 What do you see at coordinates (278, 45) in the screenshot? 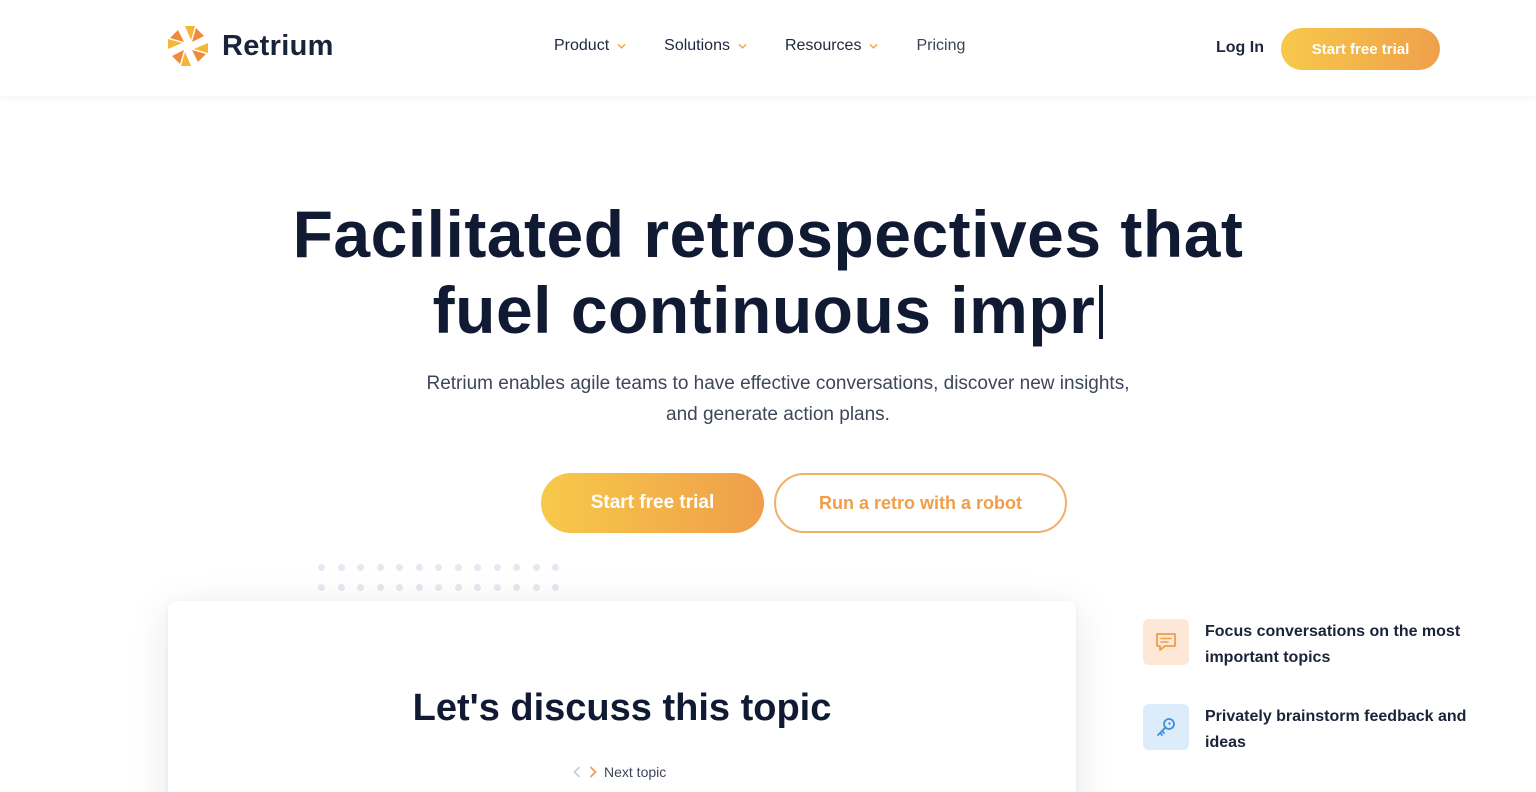
I see `brand-name: Retrium` at bounding box center [278, 45].